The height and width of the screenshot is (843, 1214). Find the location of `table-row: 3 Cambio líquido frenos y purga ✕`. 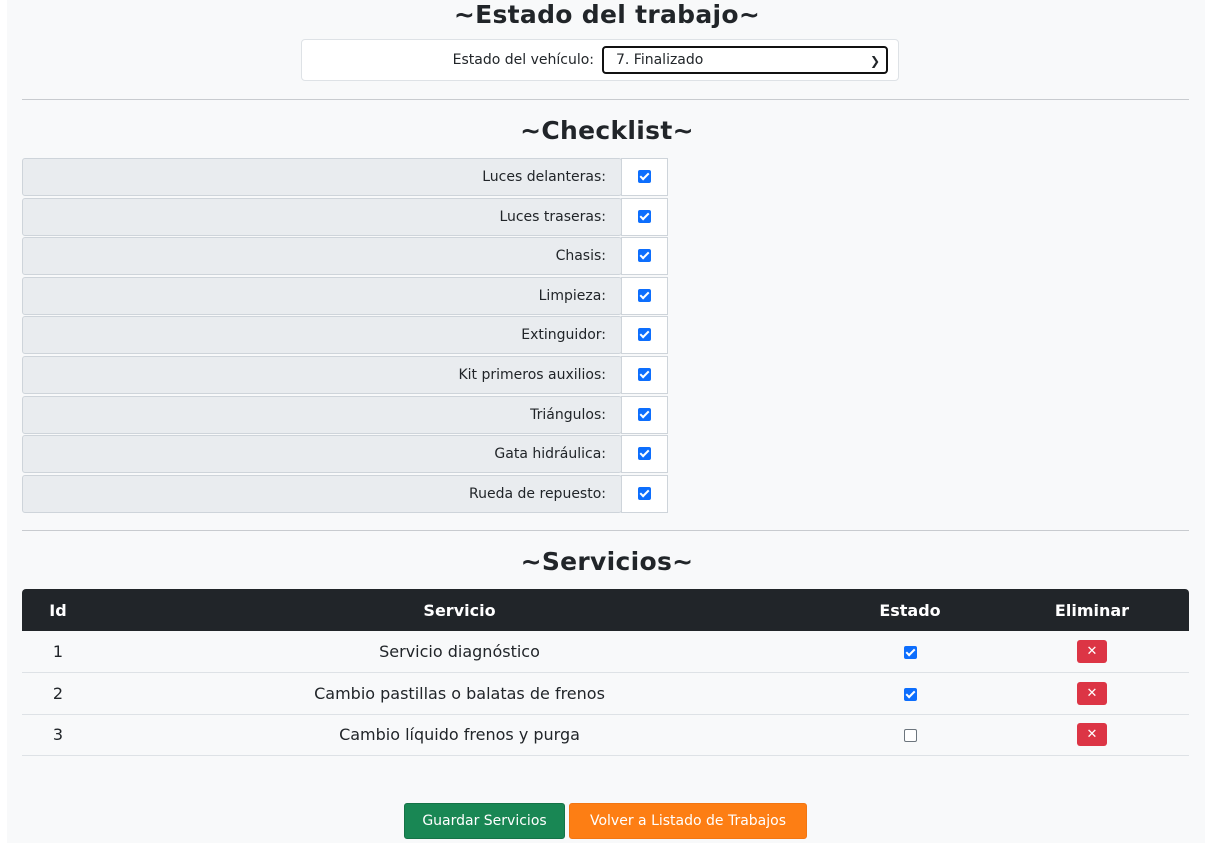

table-row: 3 Cambio líquido frenos y purga ✕ is located at coordinates (605, 735).